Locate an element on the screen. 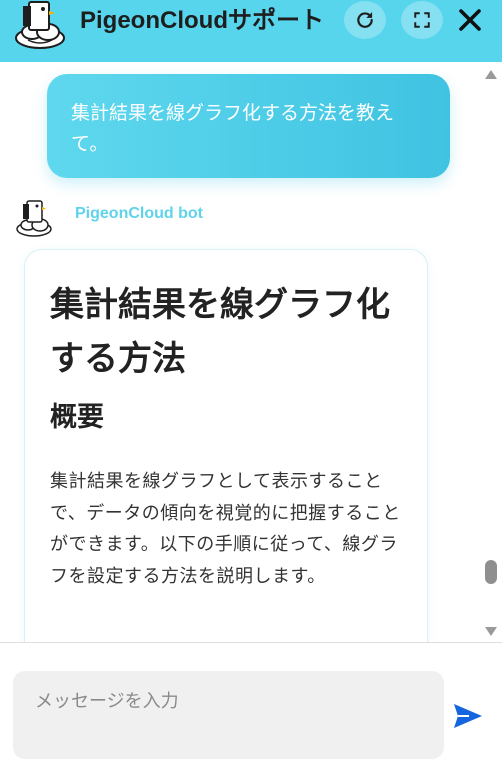  refresh-button is located at coordinates (365, 20).